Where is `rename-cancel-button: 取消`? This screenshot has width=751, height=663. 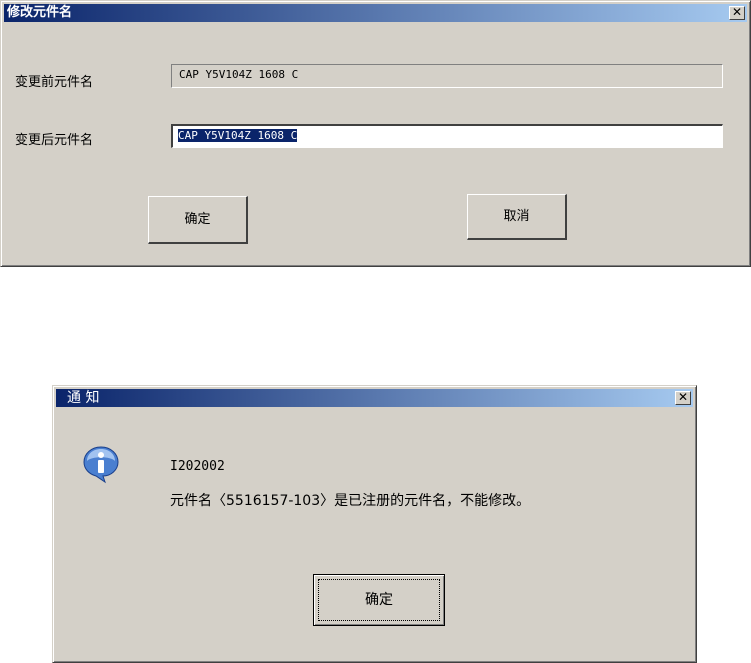 rename-cancel-button: 取消 is located at coordinates (517, 217).